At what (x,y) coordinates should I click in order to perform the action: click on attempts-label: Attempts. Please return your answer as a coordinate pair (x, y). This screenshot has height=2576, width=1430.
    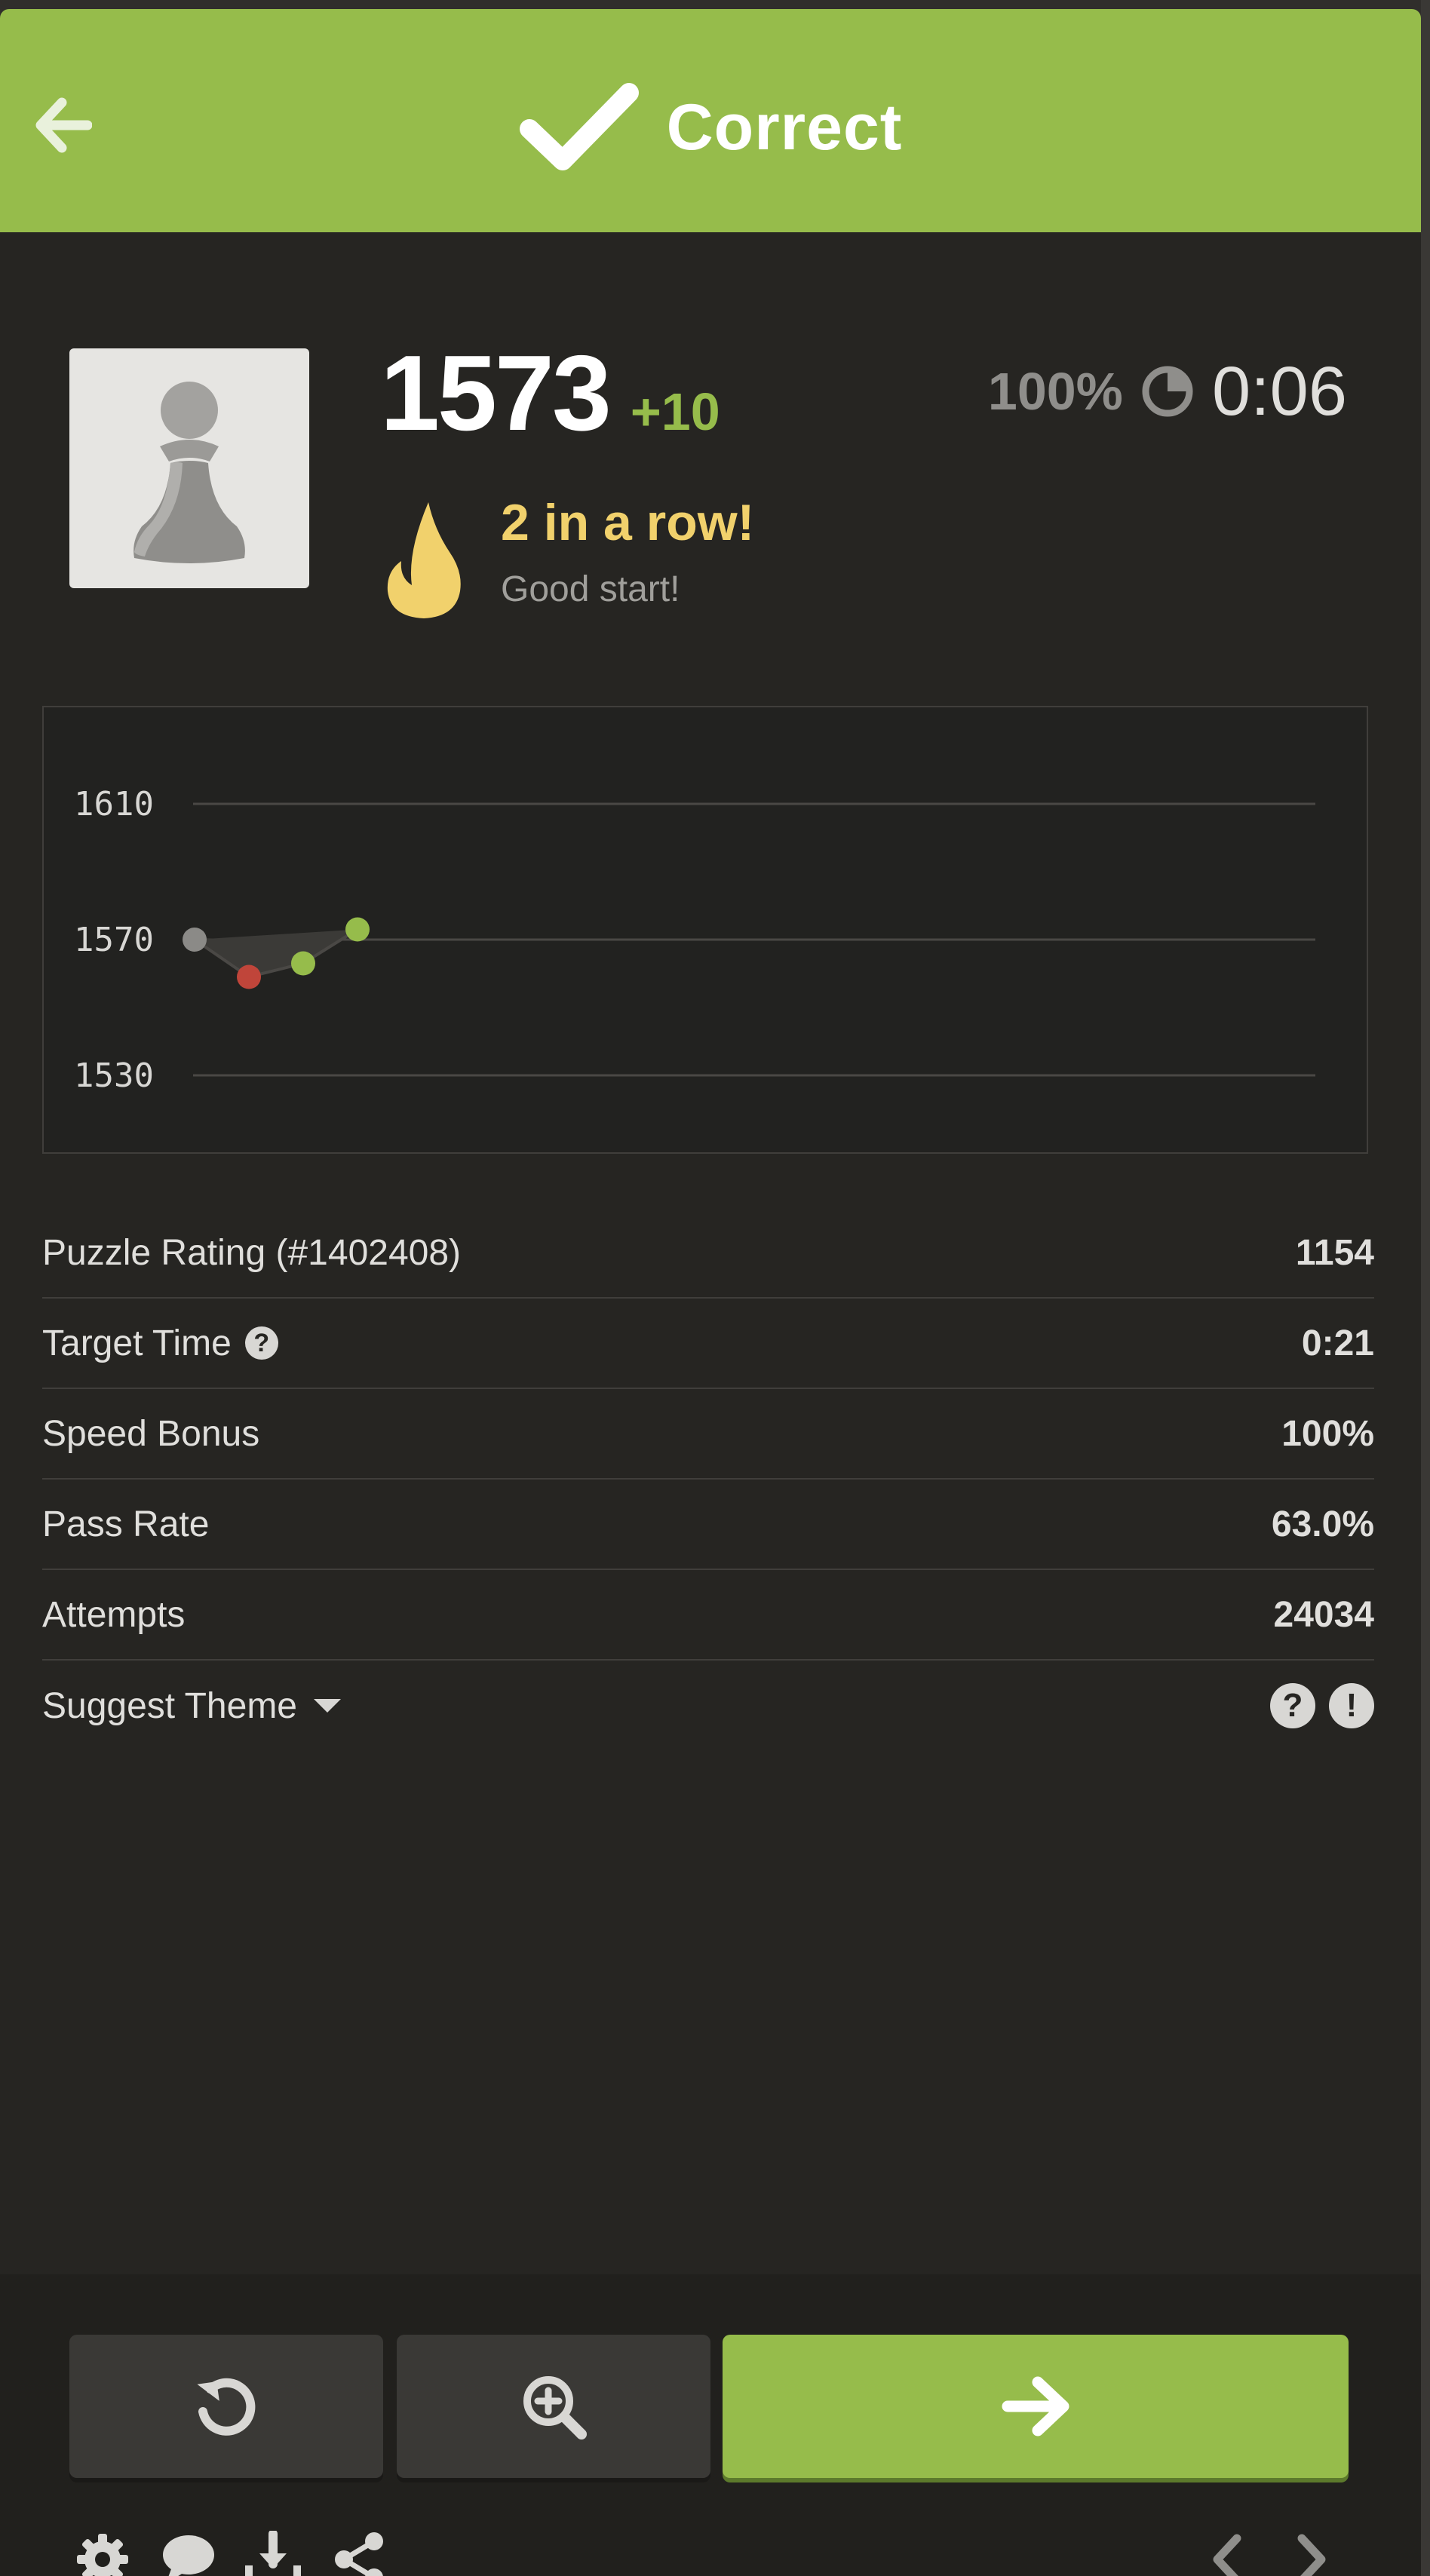
    Looking at the image, I should click on (114, 1614).